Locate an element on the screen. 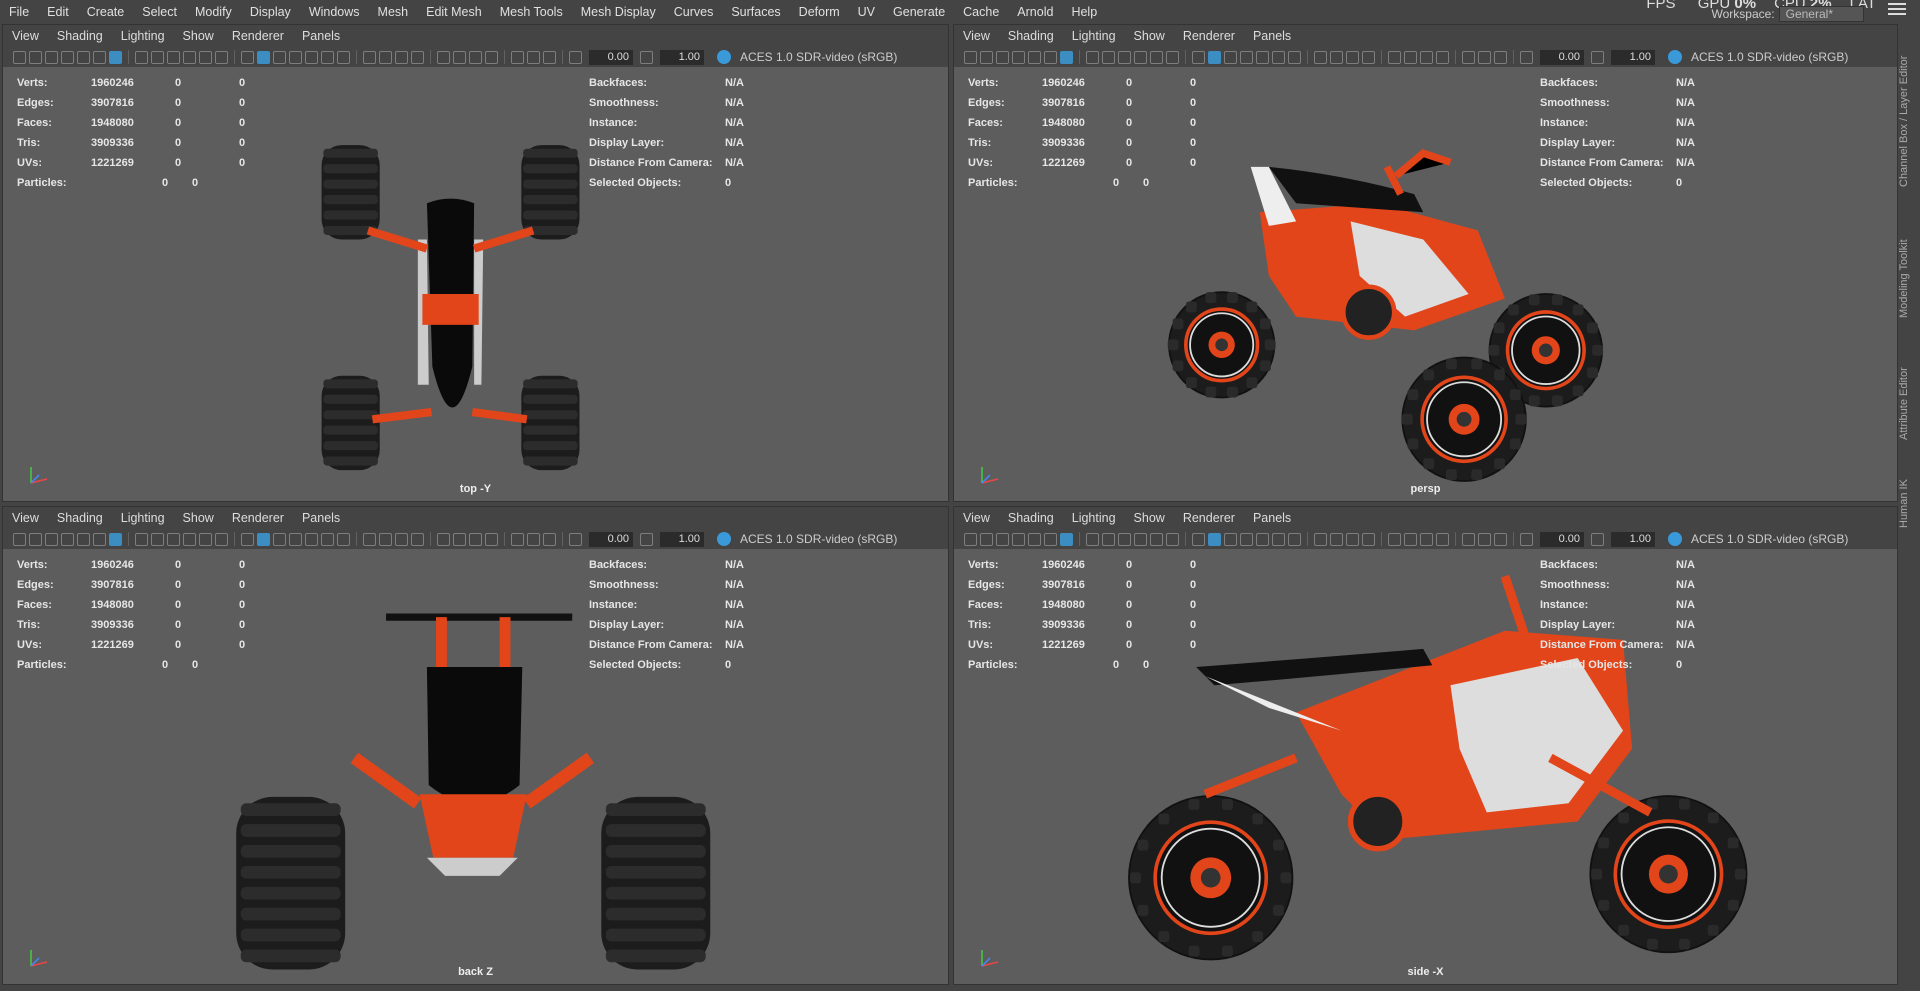 This screenshot has width=1920, height=991. menu-mesh-display: Mesh Display is located at coordinates (618, 12).